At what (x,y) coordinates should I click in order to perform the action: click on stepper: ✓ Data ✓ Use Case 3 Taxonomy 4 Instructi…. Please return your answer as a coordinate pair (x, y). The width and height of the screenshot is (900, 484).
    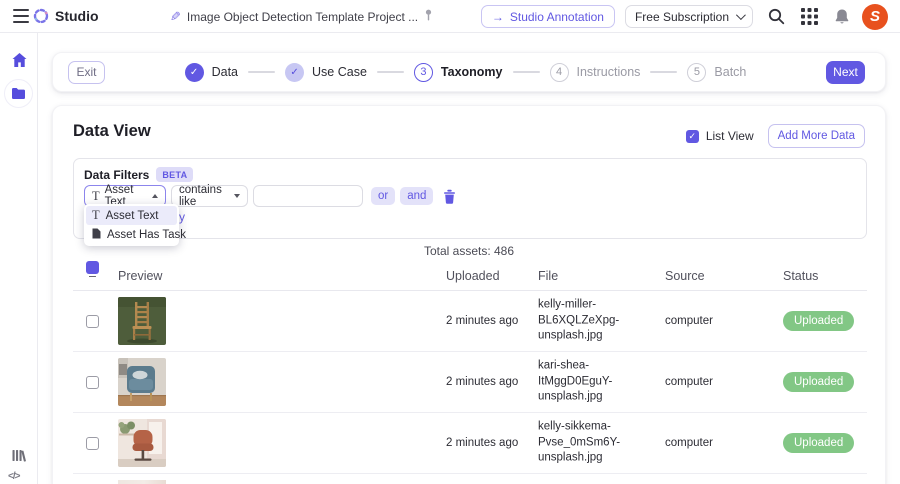
    Looking at the image, I should click on (465, 72).